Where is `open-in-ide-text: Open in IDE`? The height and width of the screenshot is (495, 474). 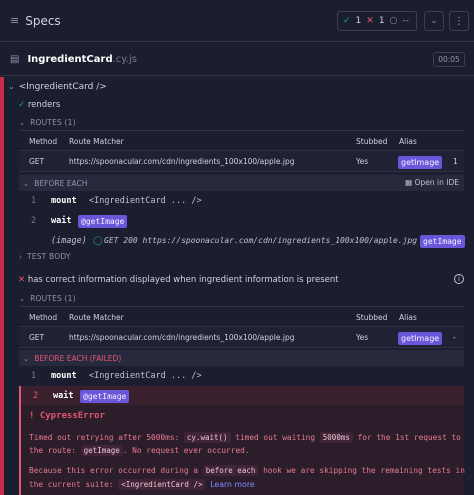
open-in-ide-text: Open in IDE is located at coordinates (436, 182).